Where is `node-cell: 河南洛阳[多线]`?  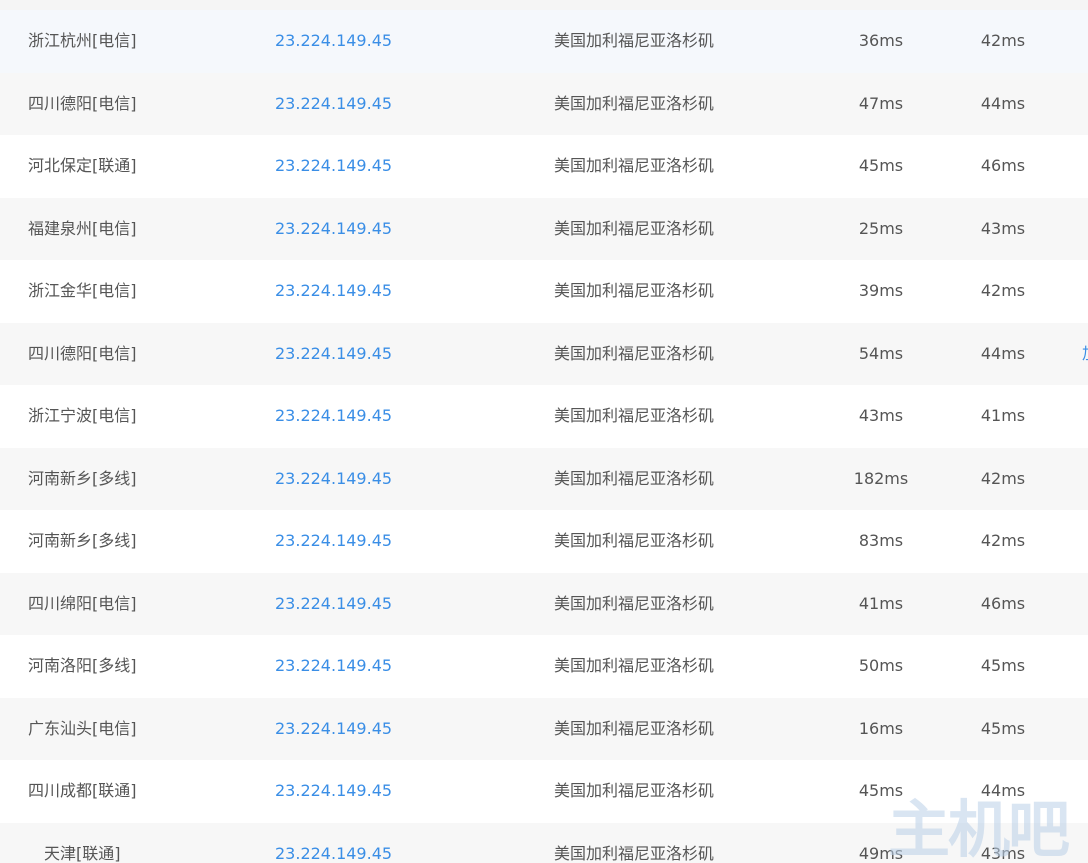 node-cell: 河南洛阳[多线] is located at coordinates (82, 665).